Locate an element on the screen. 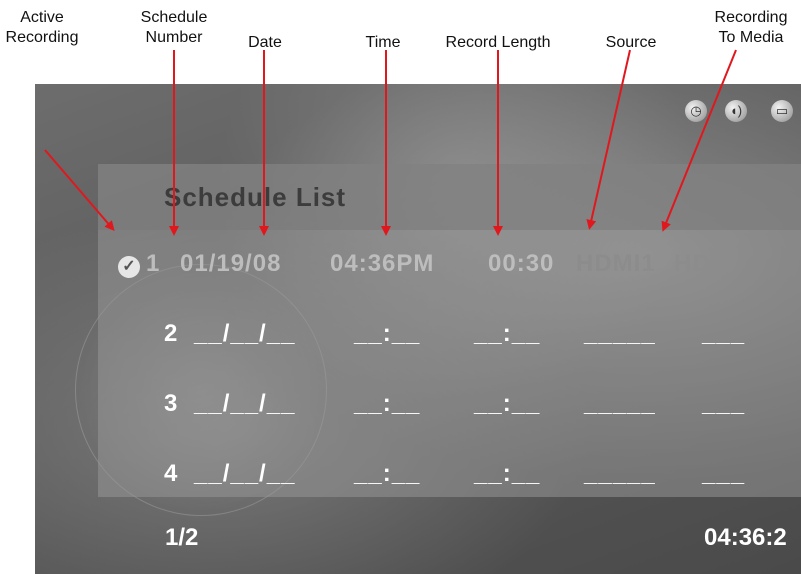 The height and width of the screenshot is (574, 801). arrow-source is located at coordinates (608, 139).